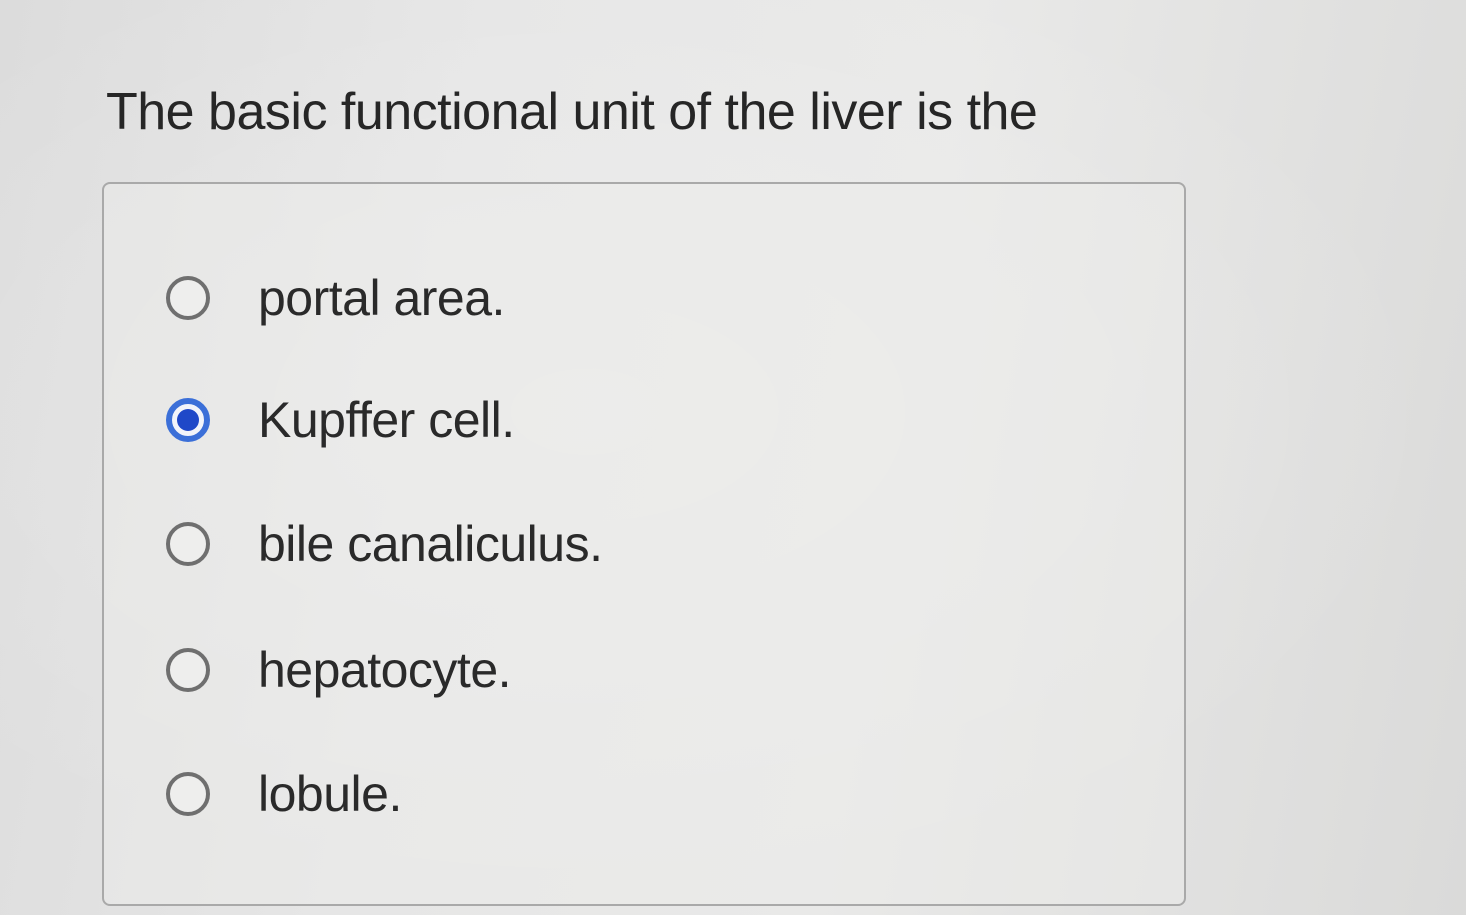 The width and height of the screenshot is (1466, 915). What do you see at coordinates (381, 298) in the screenshot?
I see `option-label: portal area.` at bounding box center [381, 298].